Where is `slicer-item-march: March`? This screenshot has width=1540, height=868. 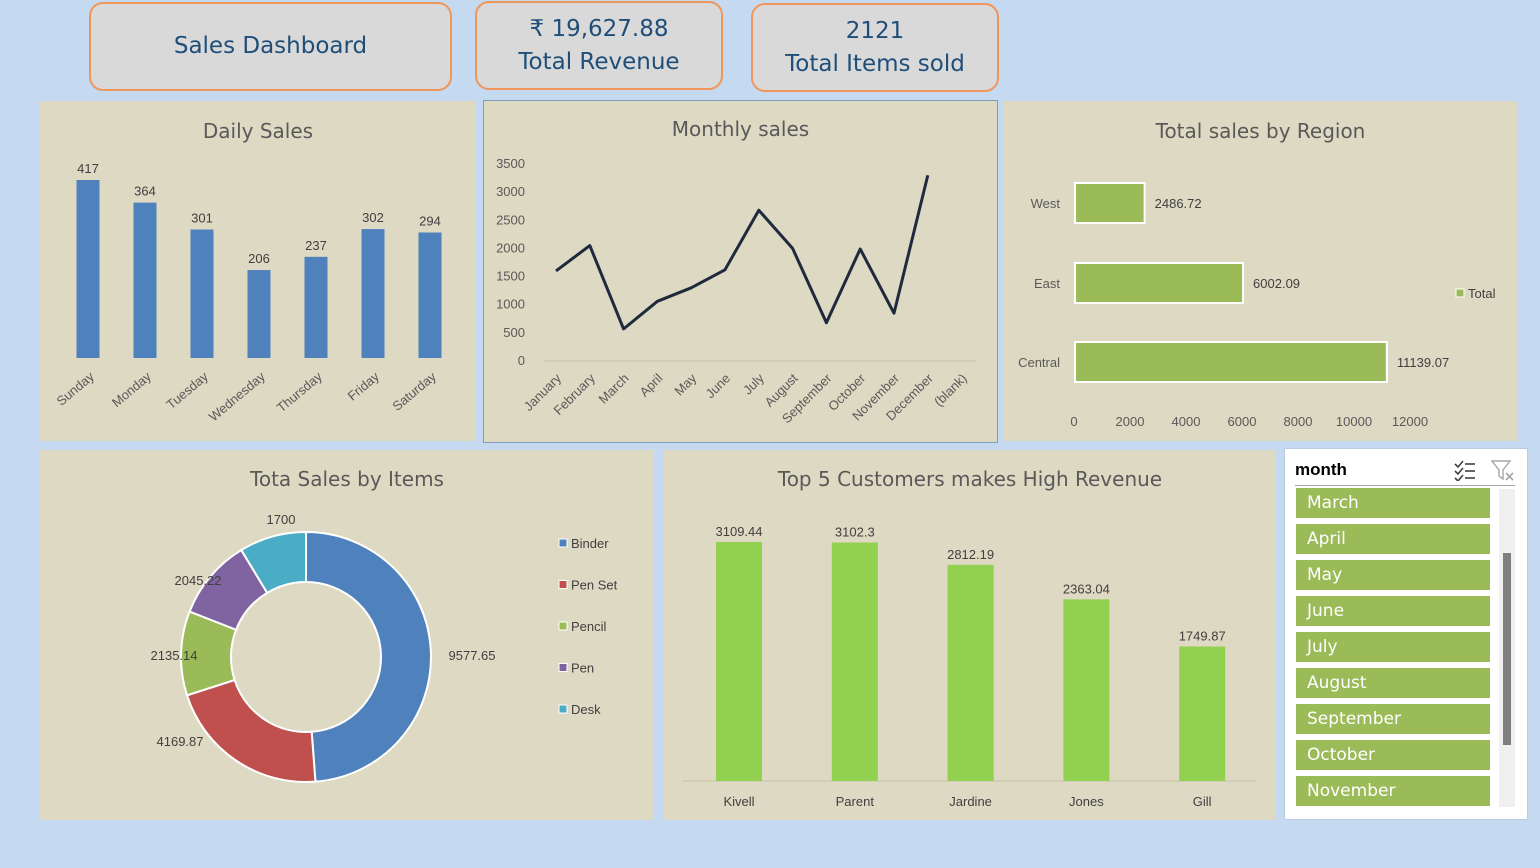
slicer-item-march: March is located at coordinates (1393, 503).